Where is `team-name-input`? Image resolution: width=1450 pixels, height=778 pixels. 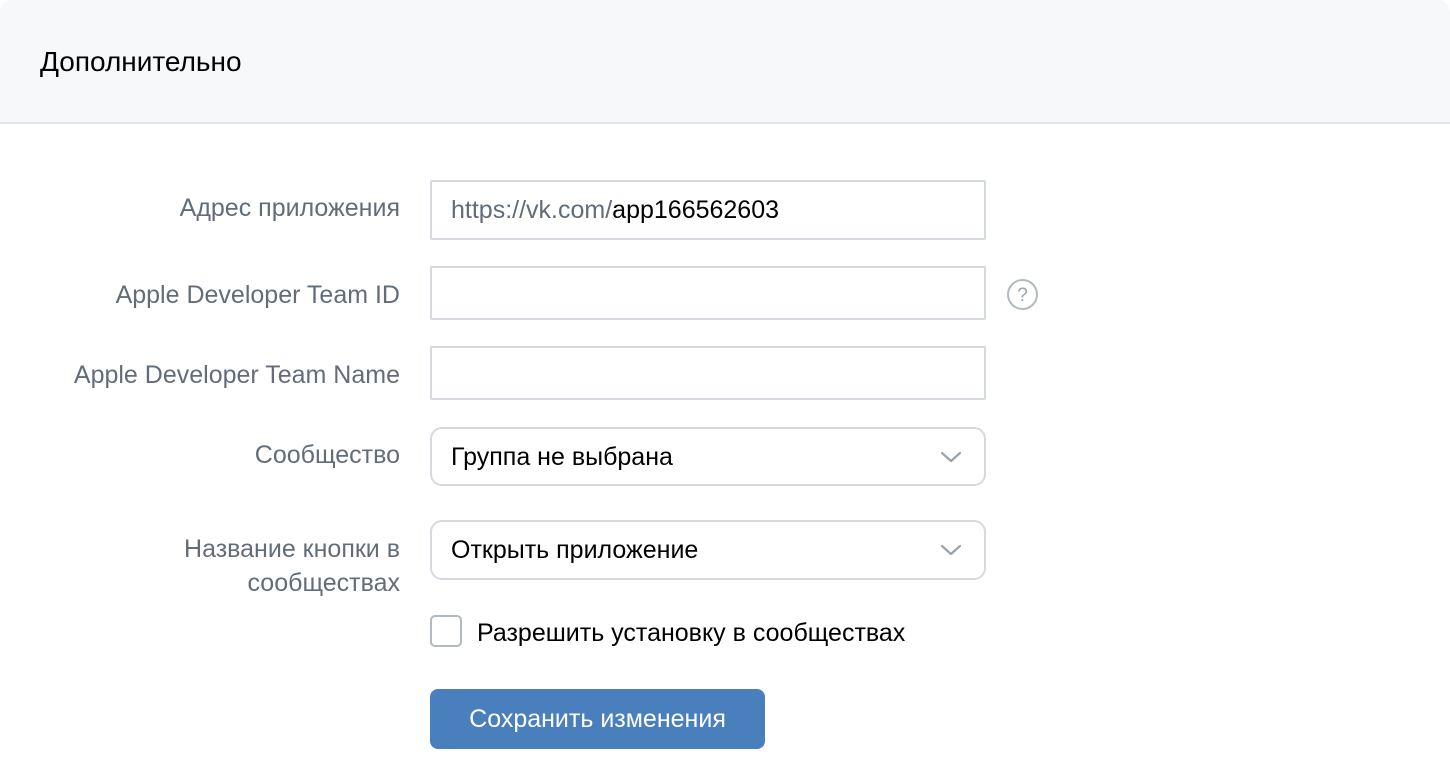
team-name-input is located at coordinates (708, 373).